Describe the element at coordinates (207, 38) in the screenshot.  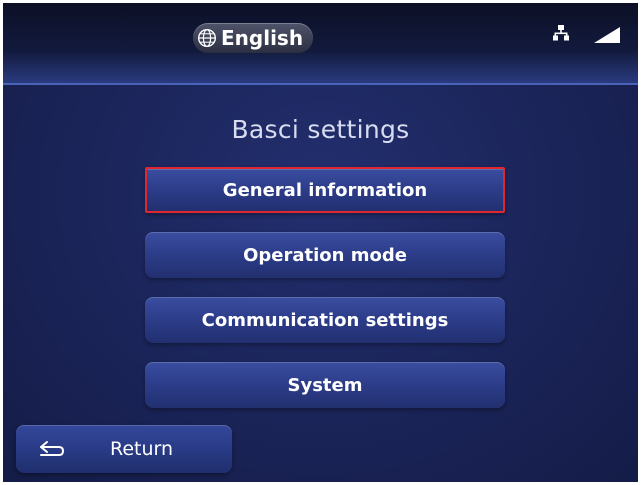
I see `globe-icon` at that location.